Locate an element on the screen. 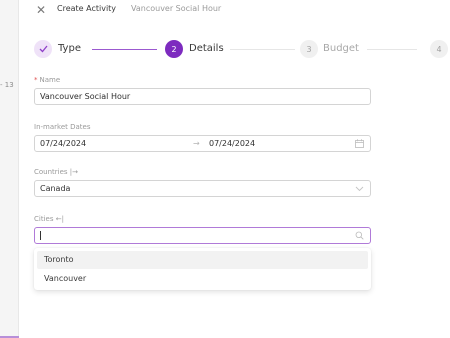  name-label-text: Name is located at coordinates (50, 80).